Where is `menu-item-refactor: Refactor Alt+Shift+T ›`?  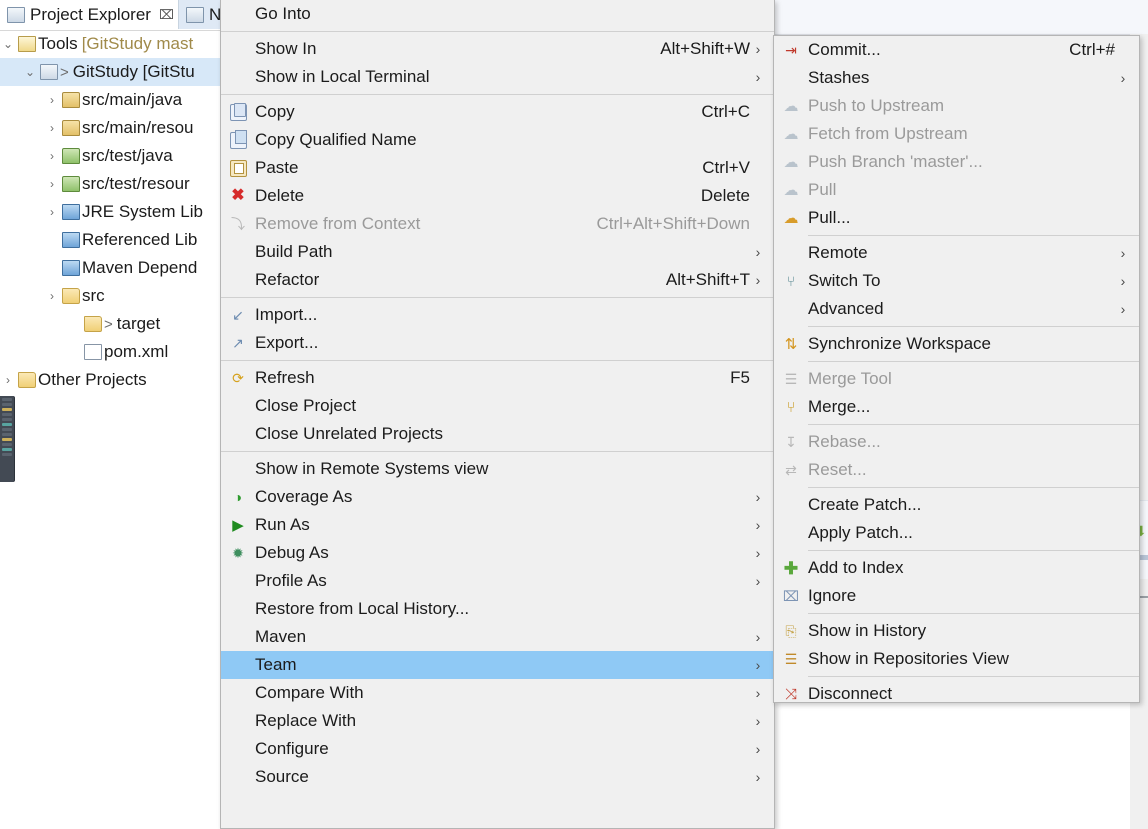 menu-item-refactor: Refactor Alt+Shift+T › is located at coordinates (497, 280).